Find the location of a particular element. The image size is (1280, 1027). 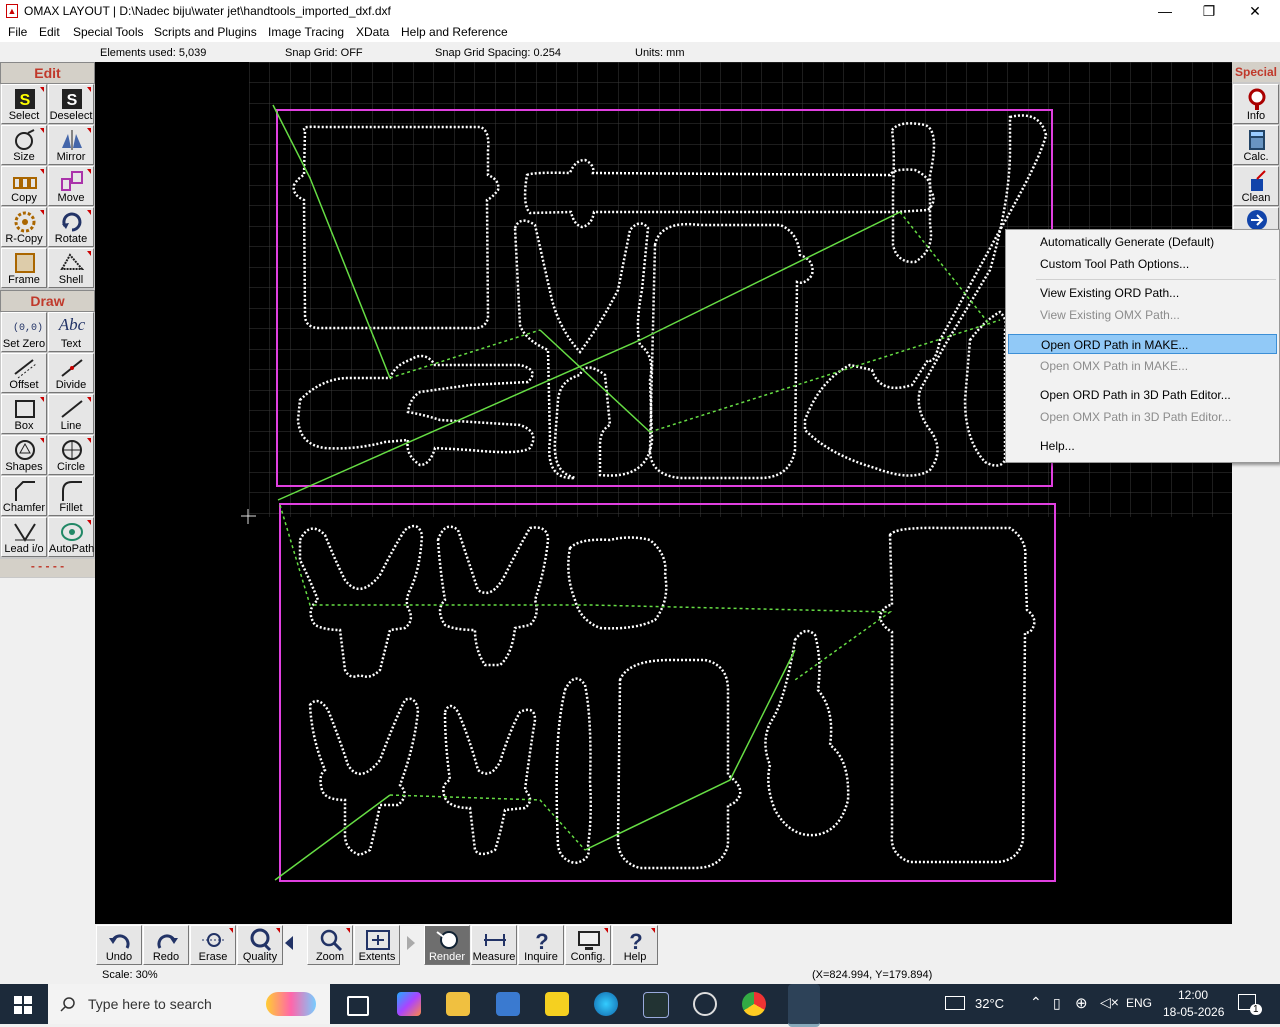

menu-image-tracing: Image Tracing is located at coordinates (306, 32).